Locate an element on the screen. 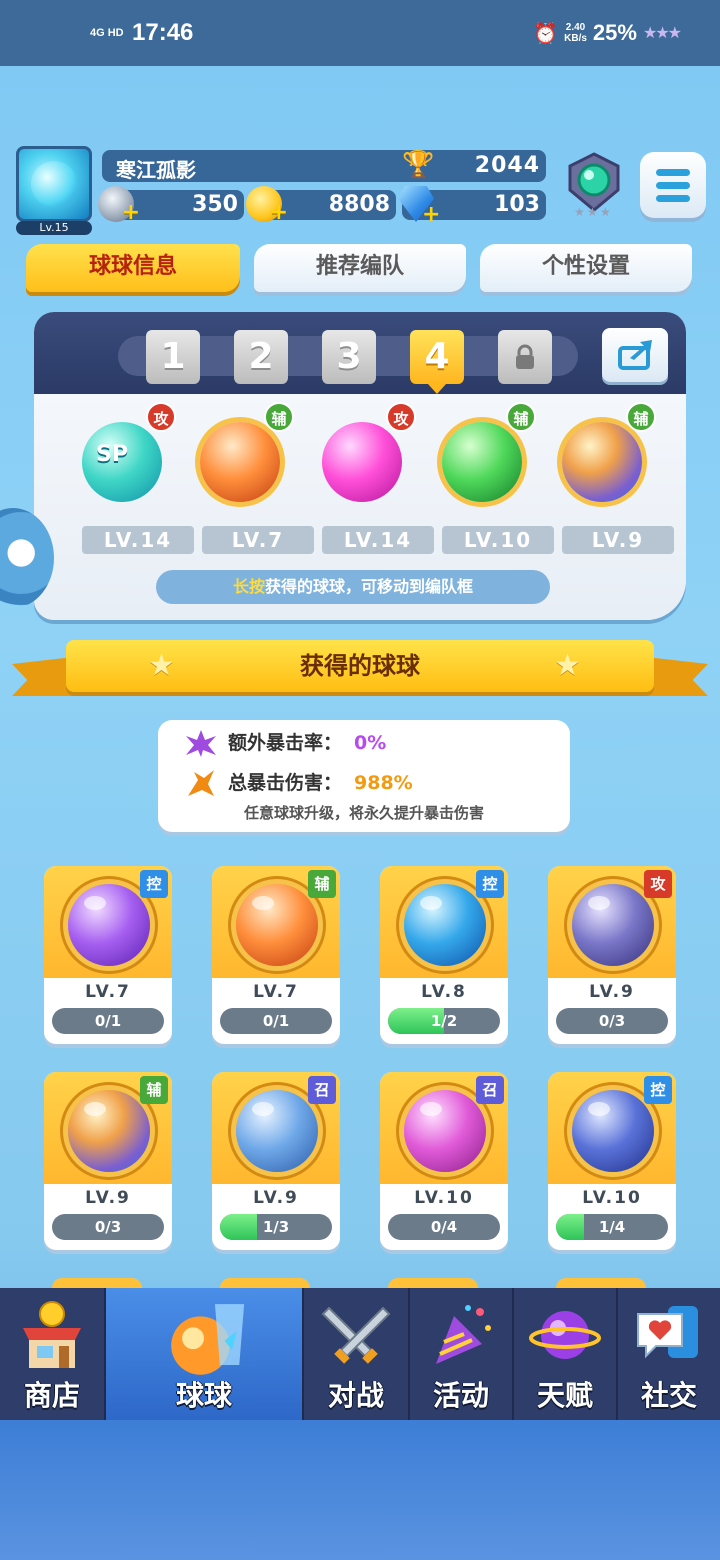  shield-bolt-ball-icon is located at coordinates (362, 462).